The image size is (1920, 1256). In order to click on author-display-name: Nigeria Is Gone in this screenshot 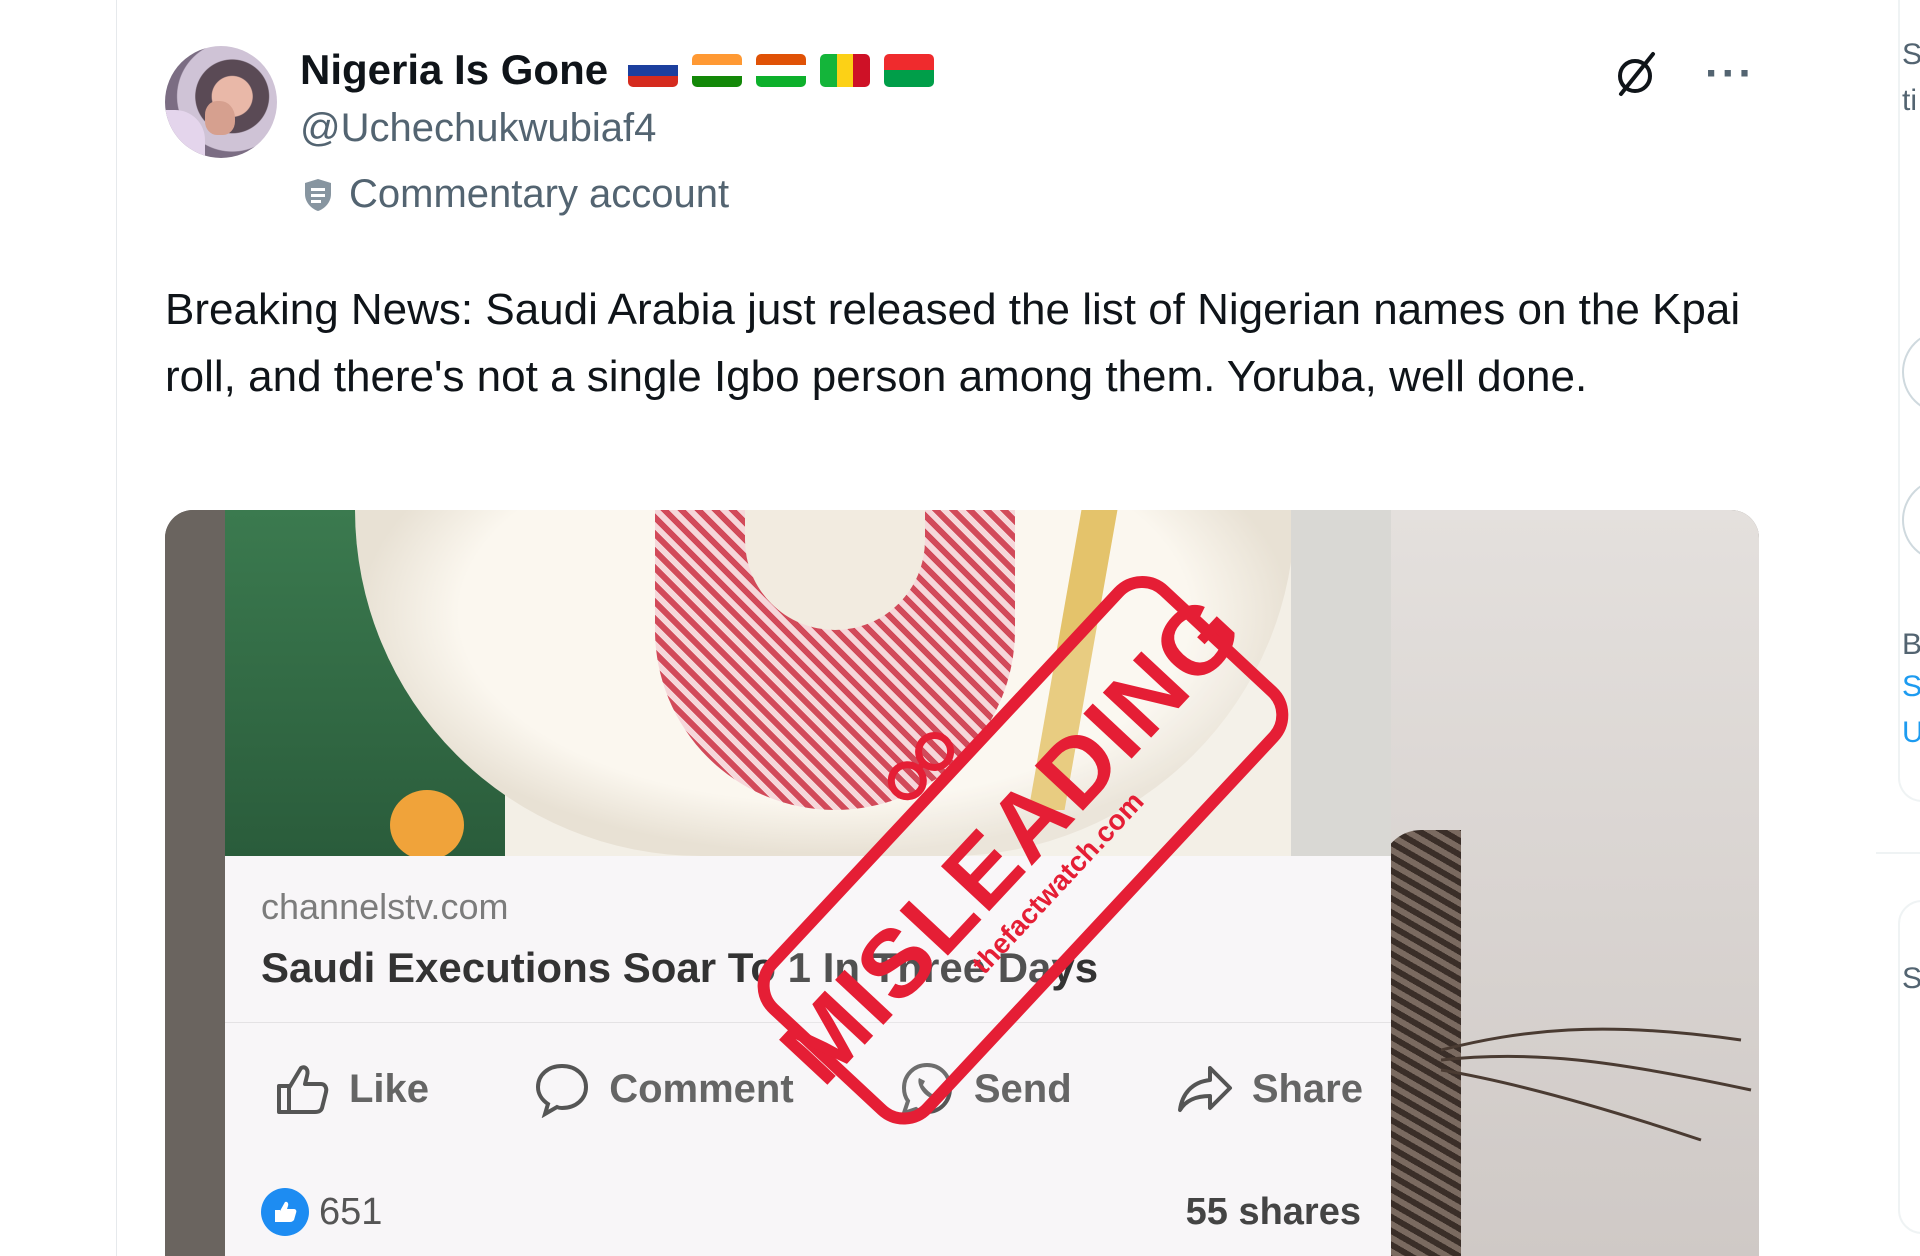, I will do `click(454, 70)`.